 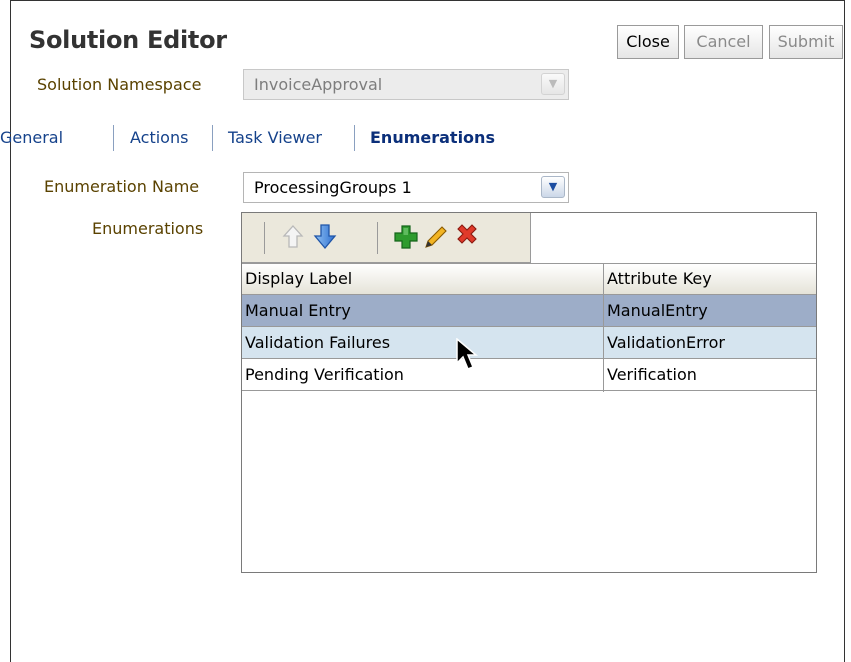 What do you see at coordinates (293, 237) in the screenshot?
I see `move-up-icon` at bounding box center [293, 237].